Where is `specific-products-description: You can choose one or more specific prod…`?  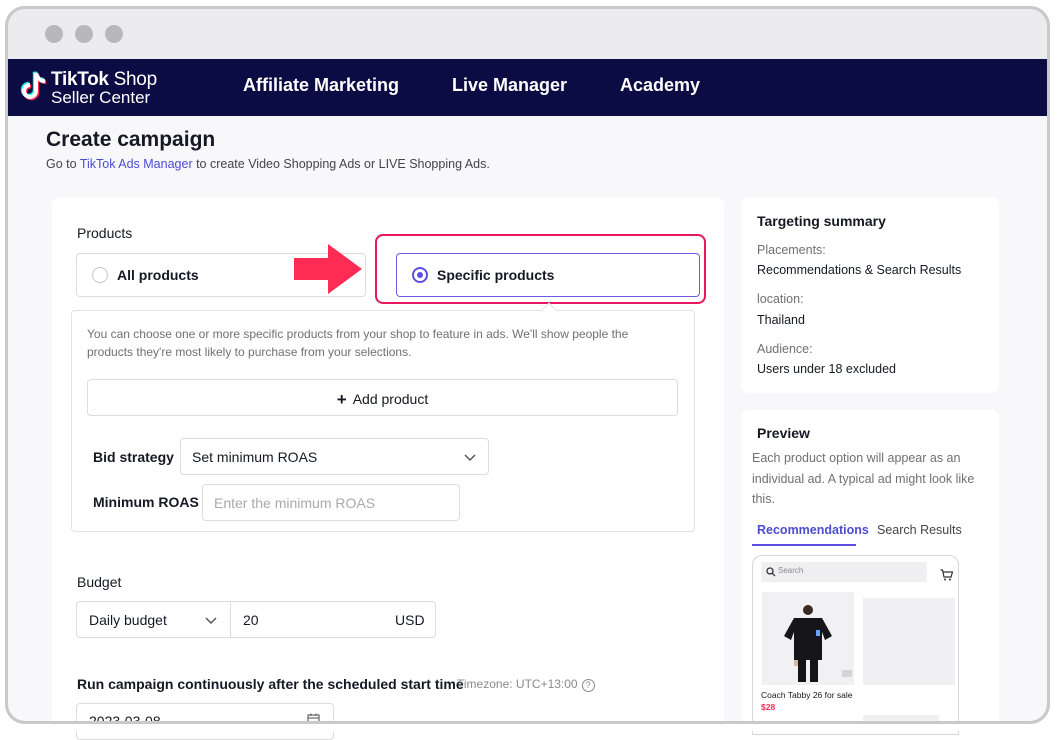 specific-products-description: You can choose one or more specific prod… is located at coordinates (358, 343).